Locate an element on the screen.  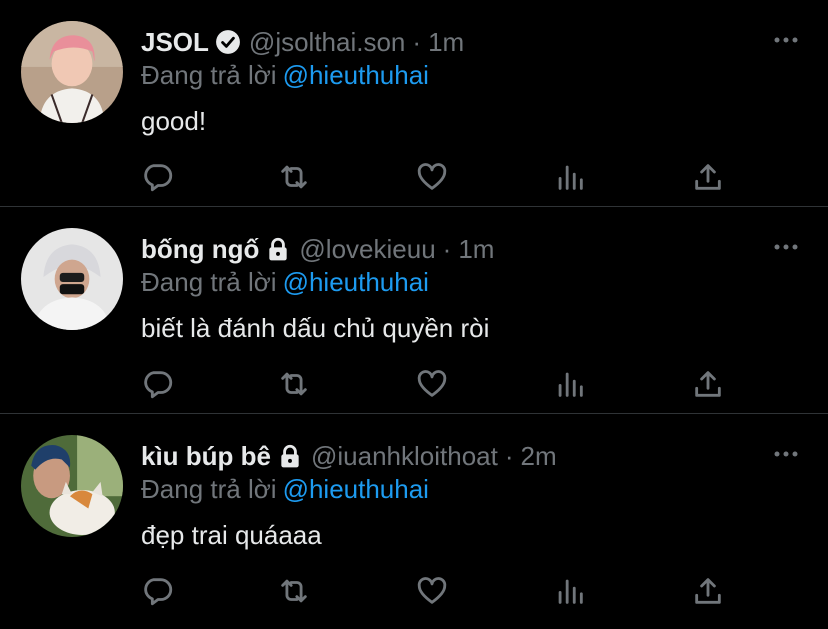
display-name: JSOL is located at coordinates (175, 42).